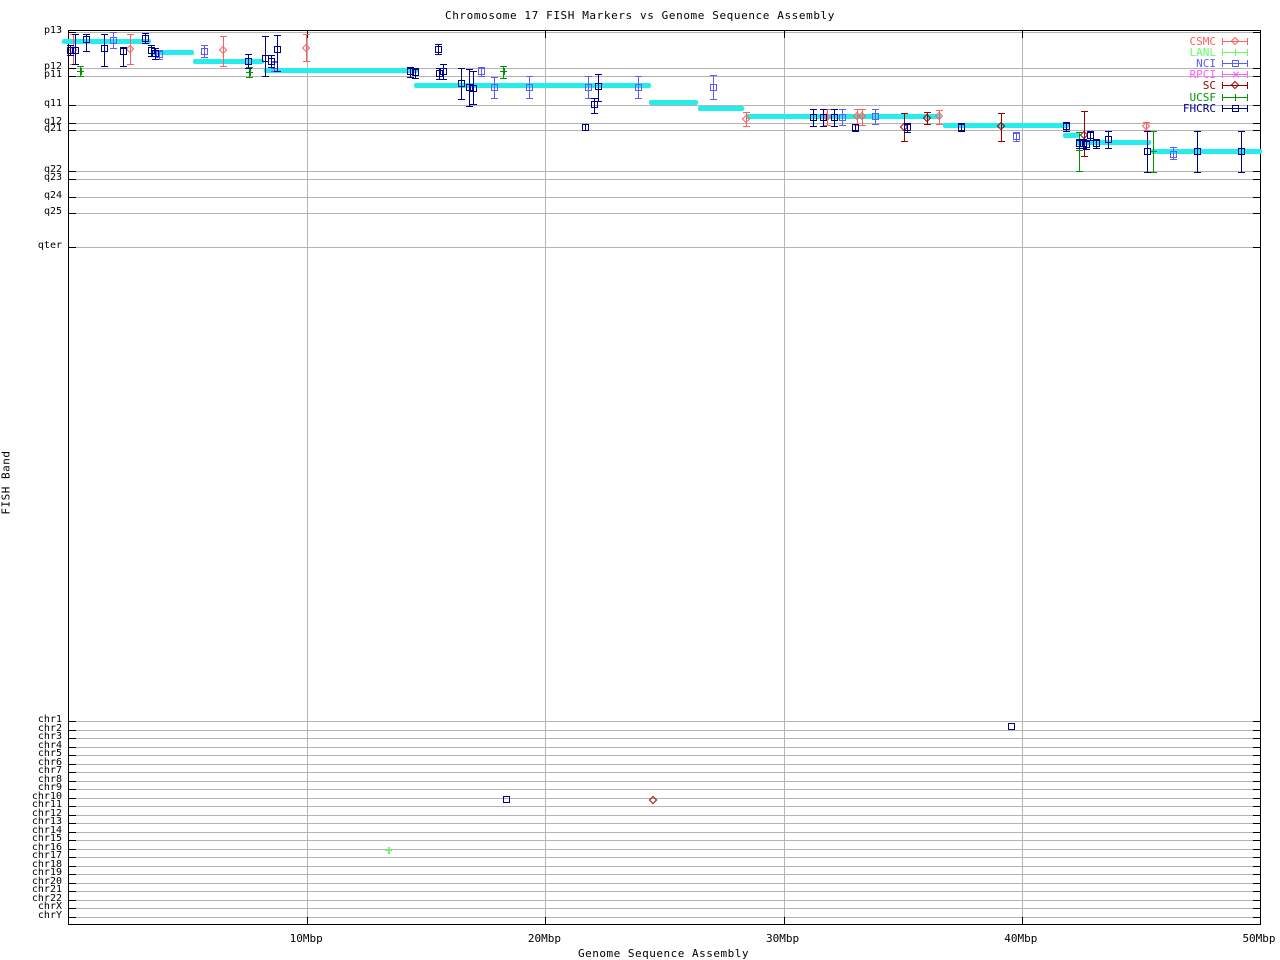  What do you see at coordinates (52, 30) in the screenshot?
I see `y-tick-label: p13` at bounding box center [52, 30].